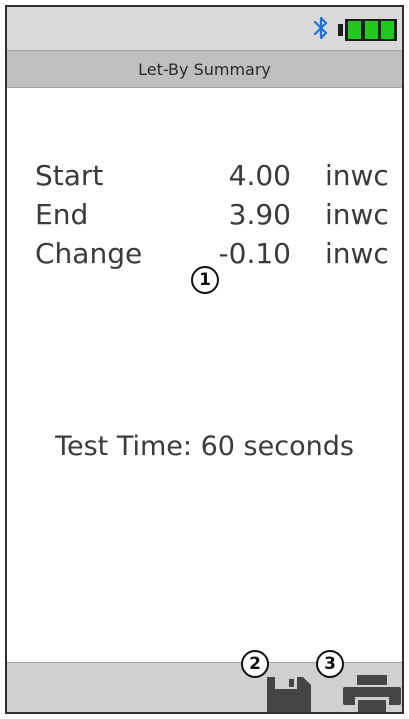  I want to click on reading-label: End, so click(62, 214).